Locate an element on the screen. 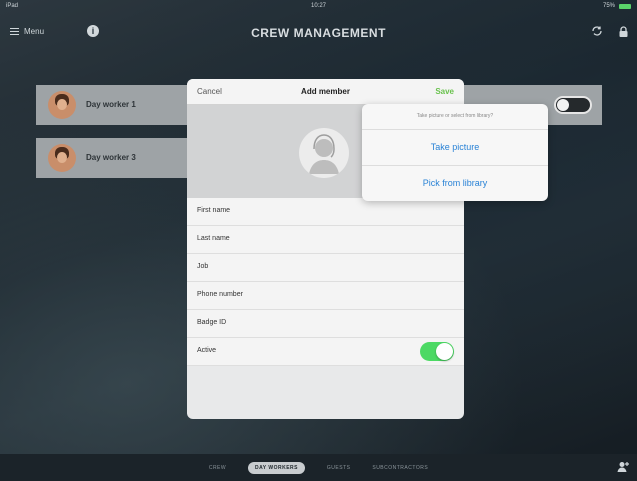  modal-header: Cancel Add member Save is located at coordinates (325, 92).